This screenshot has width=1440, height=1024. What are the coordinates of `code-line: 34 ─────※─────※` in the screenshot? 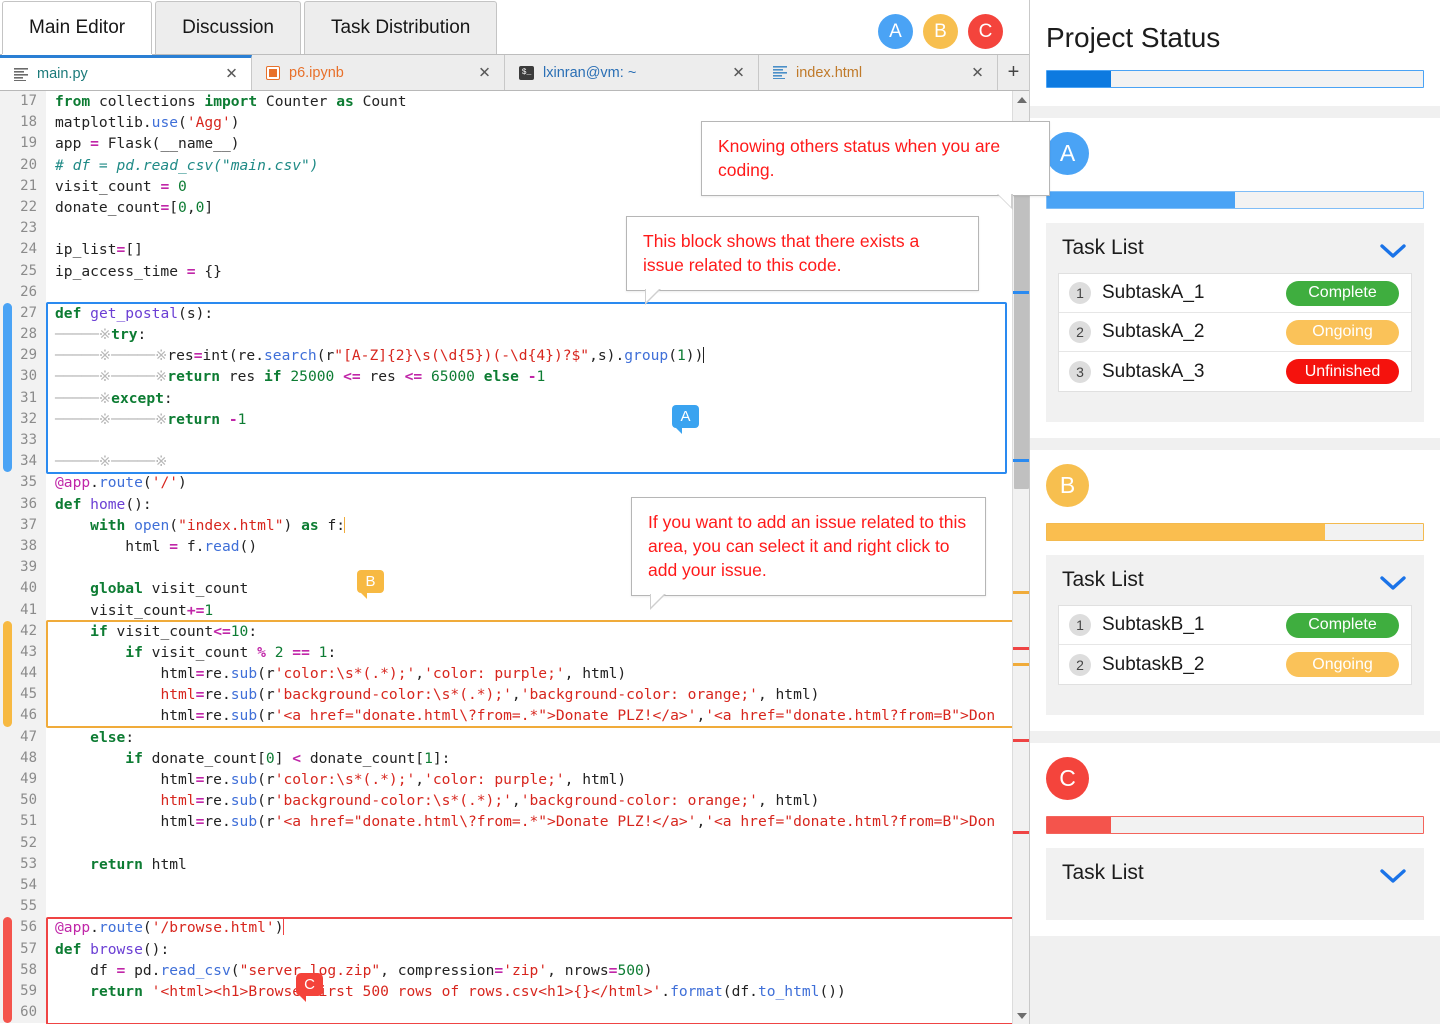 It's located at (514, 462).